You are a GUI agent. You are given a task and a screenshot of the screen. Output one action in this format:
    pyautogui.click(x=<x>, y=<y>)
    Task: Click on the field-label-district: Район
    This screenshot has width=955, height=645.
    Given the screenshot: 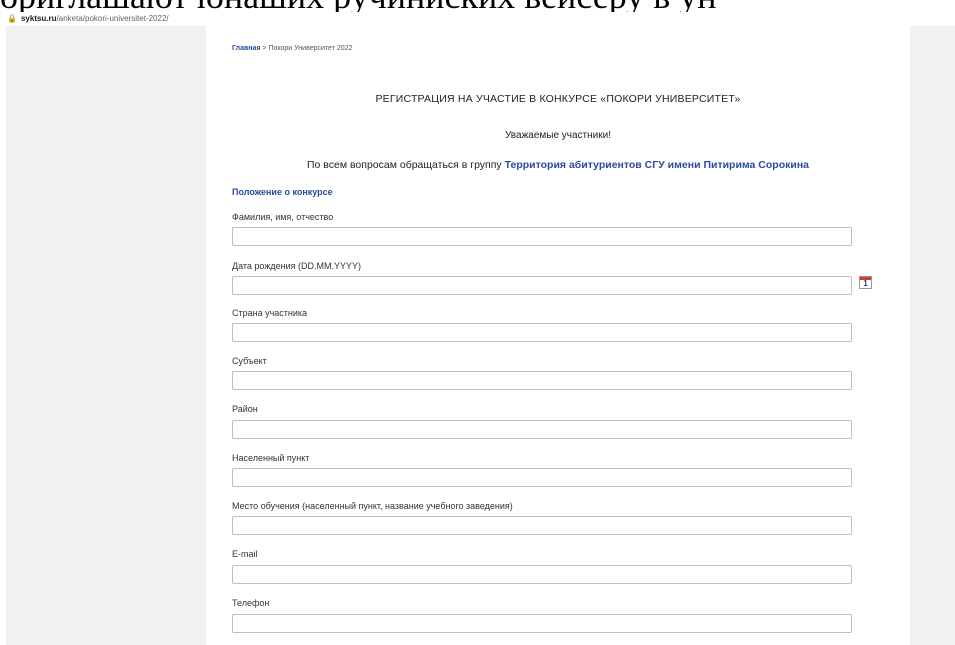 What is the action you would take?
    pyautogui.click(x=245, y=409)
    